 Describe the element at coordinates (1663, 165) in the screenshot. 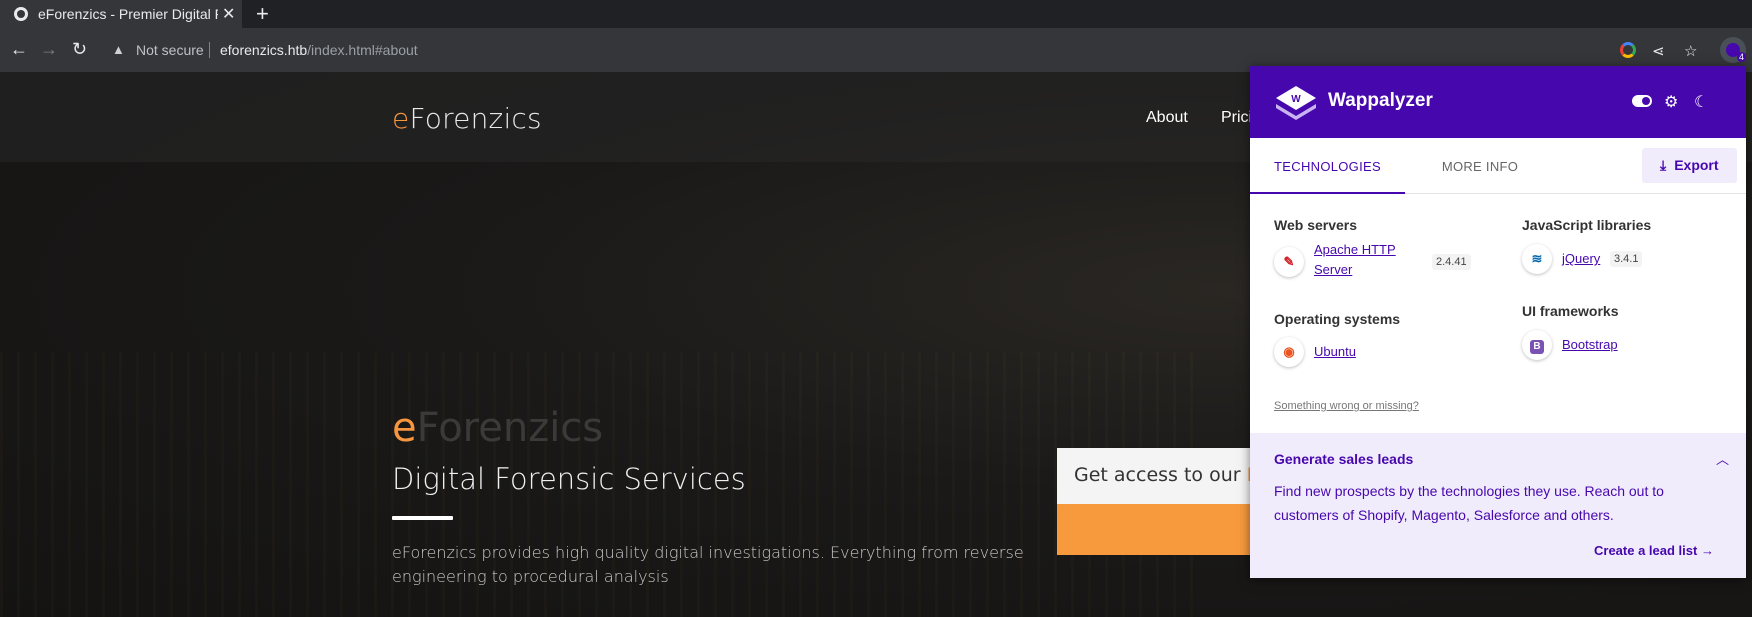

I see `download-icon: ⤓` at that location.